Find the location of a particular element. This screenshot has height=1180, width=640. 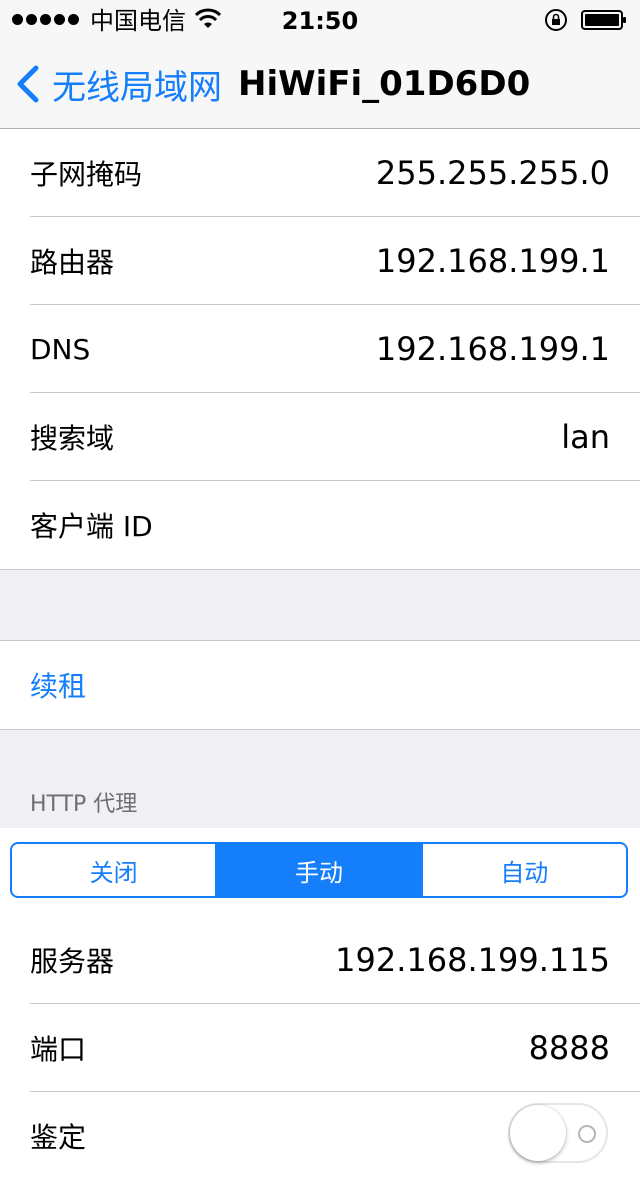

proxy-mode-auto: 自动 is located at coordinates (523, 870).